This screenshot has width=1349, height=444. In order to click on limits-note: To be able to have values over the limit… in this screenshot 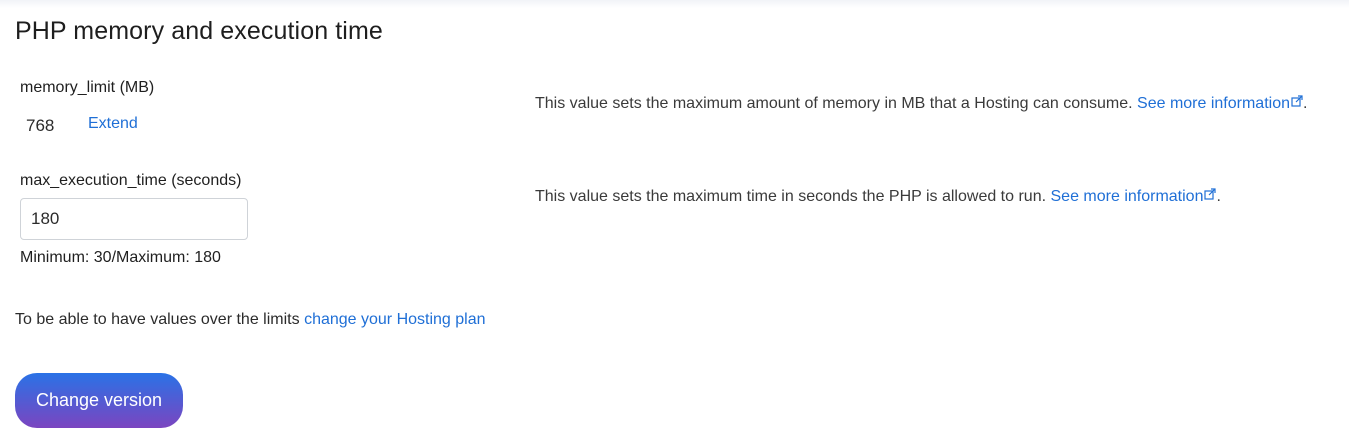, I will do `click(250, 320)`.